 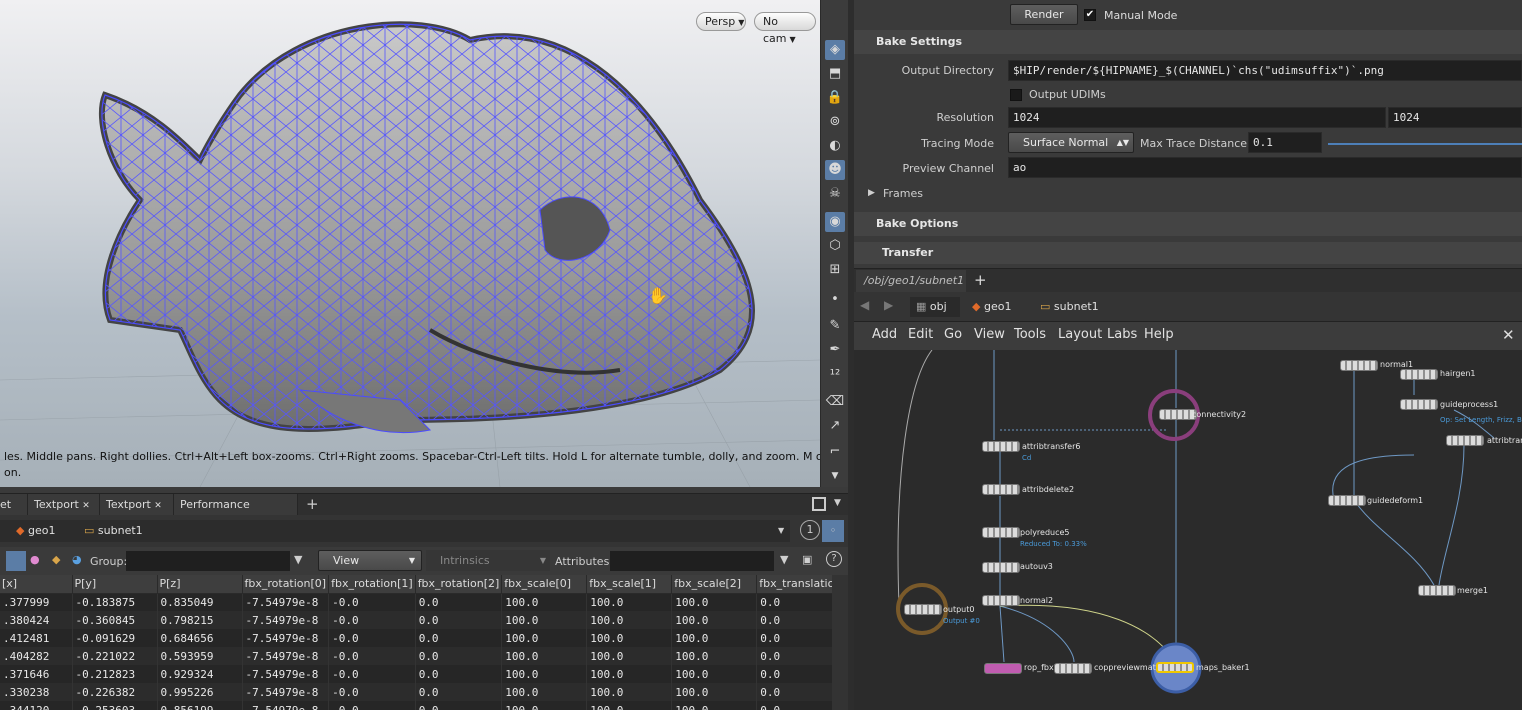 I want to click on node-polyreduce5, so click(x=1001, y=532).